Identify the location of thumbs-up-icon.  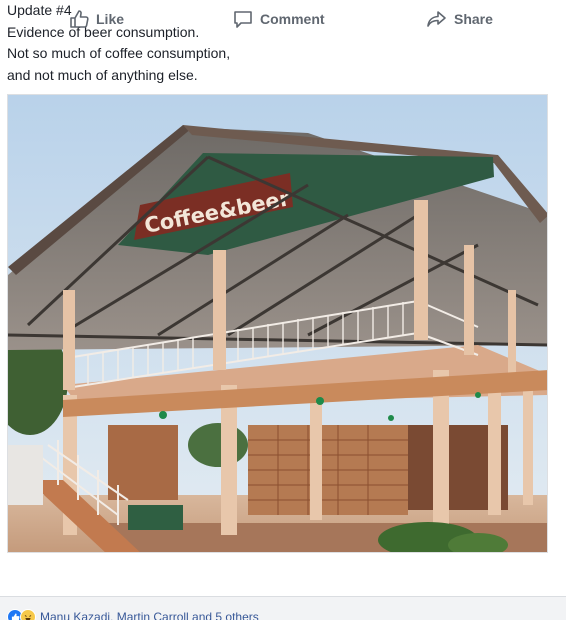
(79, 19).